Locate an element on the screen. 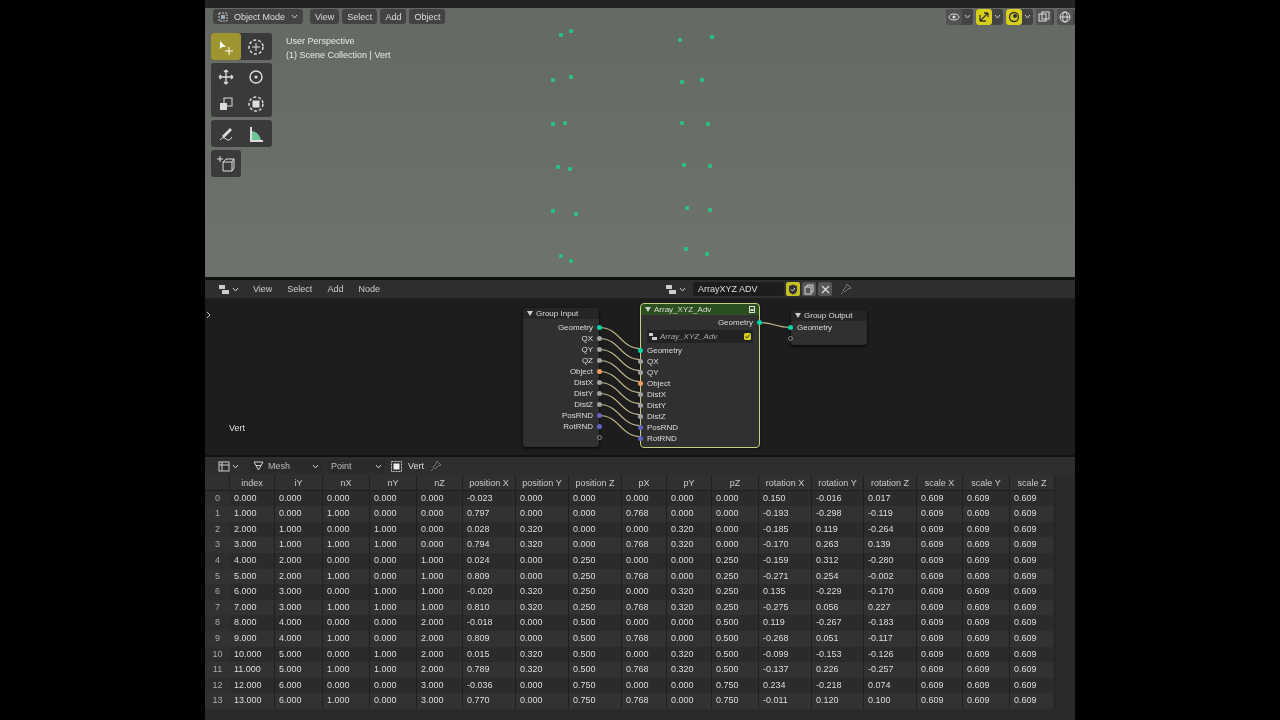 This screenshot has height=720, width=1280. socket-label: RotRND is located at coordinates (578, 426).